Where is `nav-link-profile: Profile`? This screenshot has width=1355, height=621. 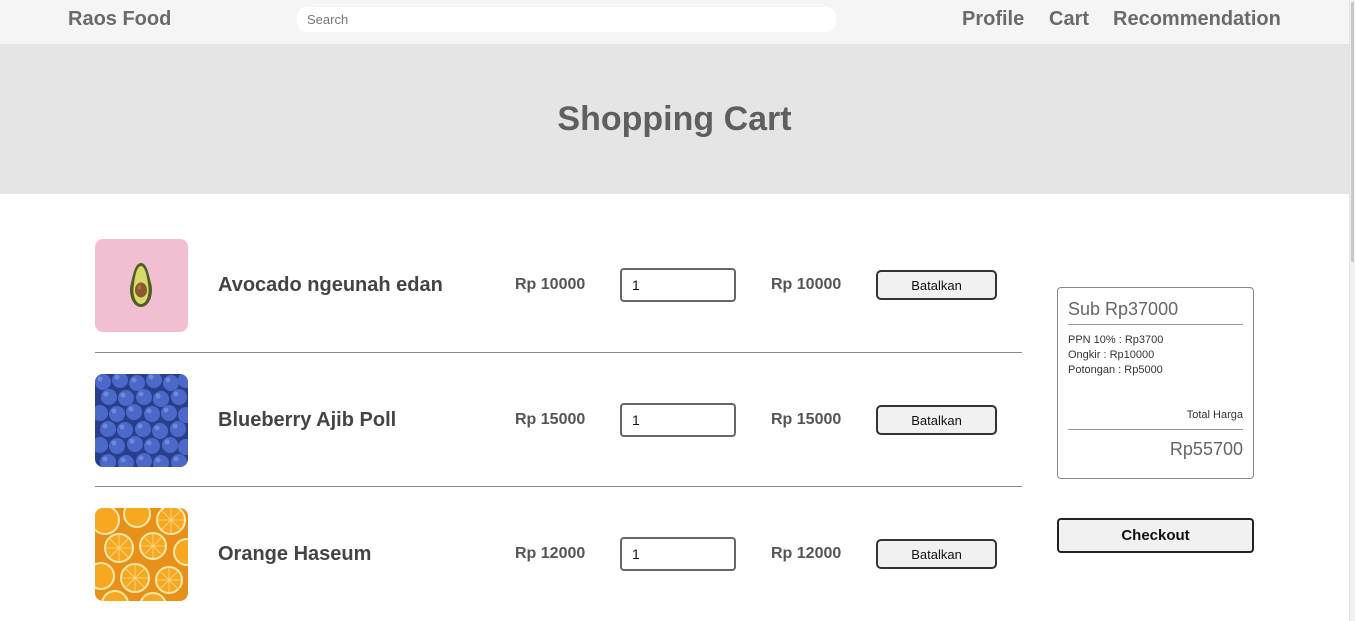 nav-link-profile: Profile is located at coordinates (993, 19).